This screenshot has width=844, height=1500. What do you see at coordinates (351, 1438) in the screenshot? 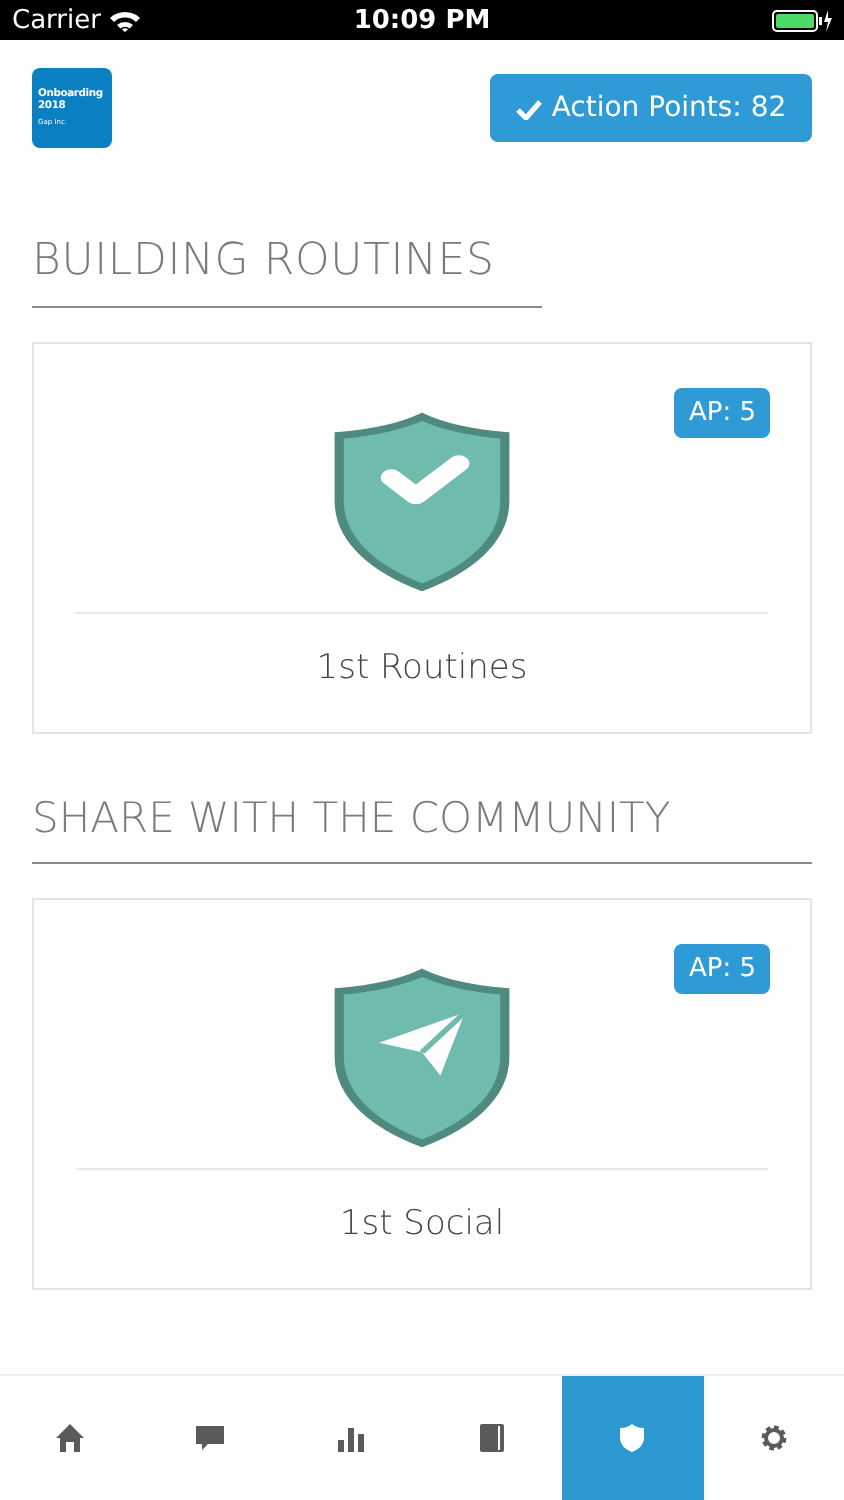
I see `bar-chart-icon` at bounding box center [351, 1438].